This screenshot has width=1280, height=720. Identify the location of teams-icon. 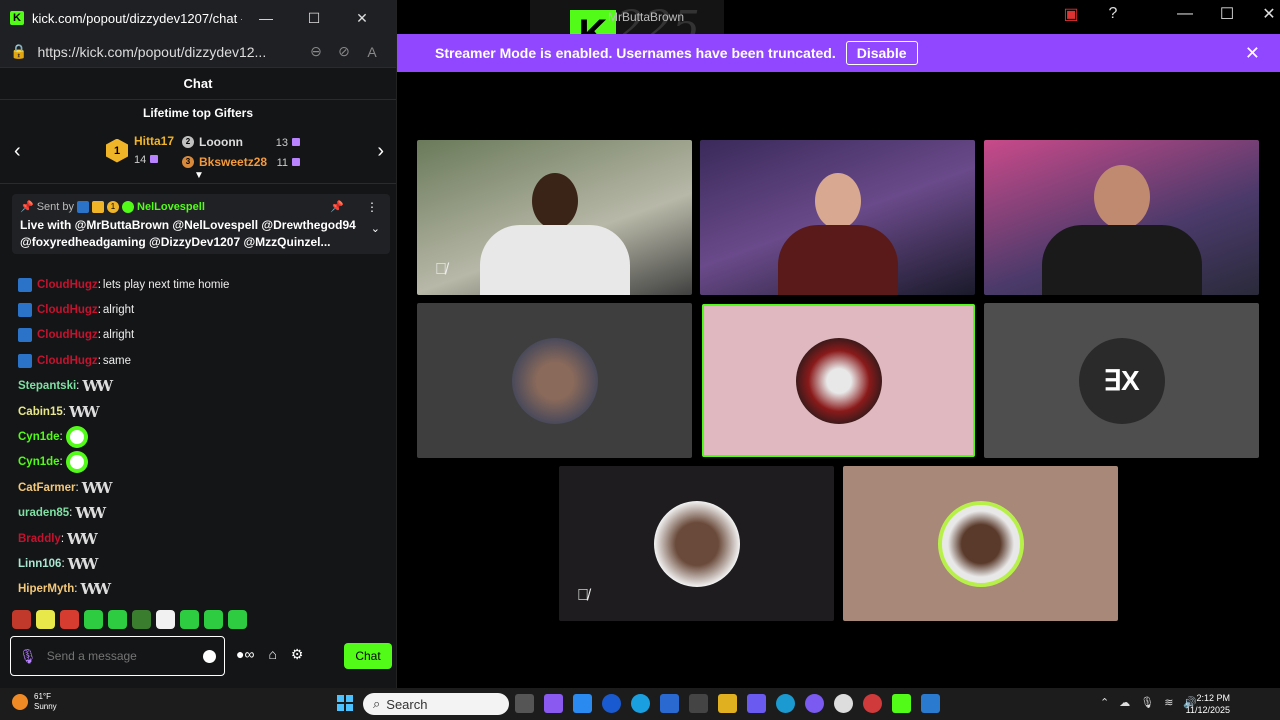
(756, 703).